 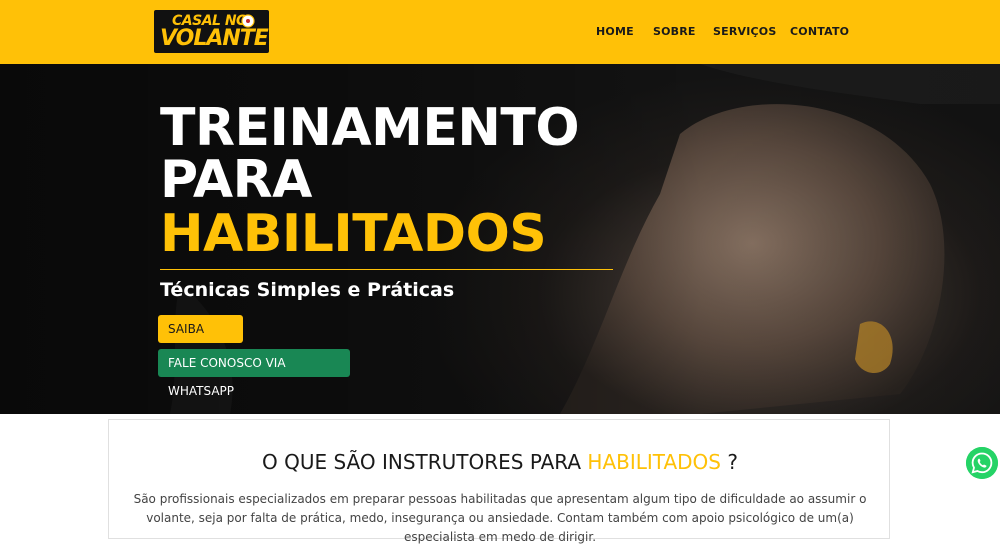 I want to click on hero-title-line1: TREINAMENTO, so click(x=370, y=128).